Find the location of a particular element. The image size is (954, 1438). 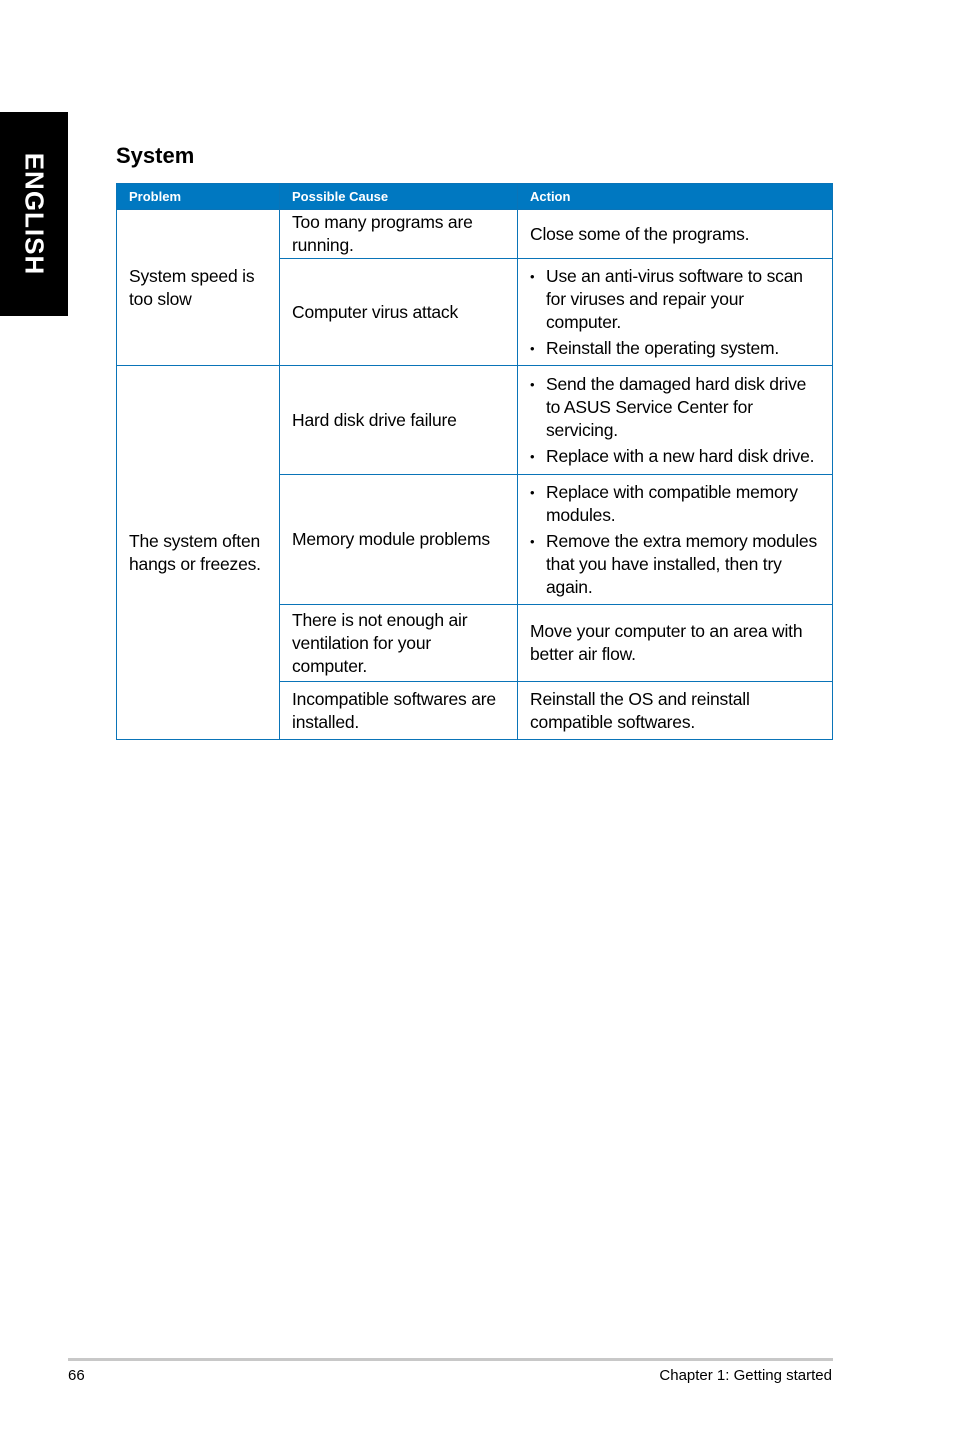

header-problem: Problem is located at coordinates (198, 196).